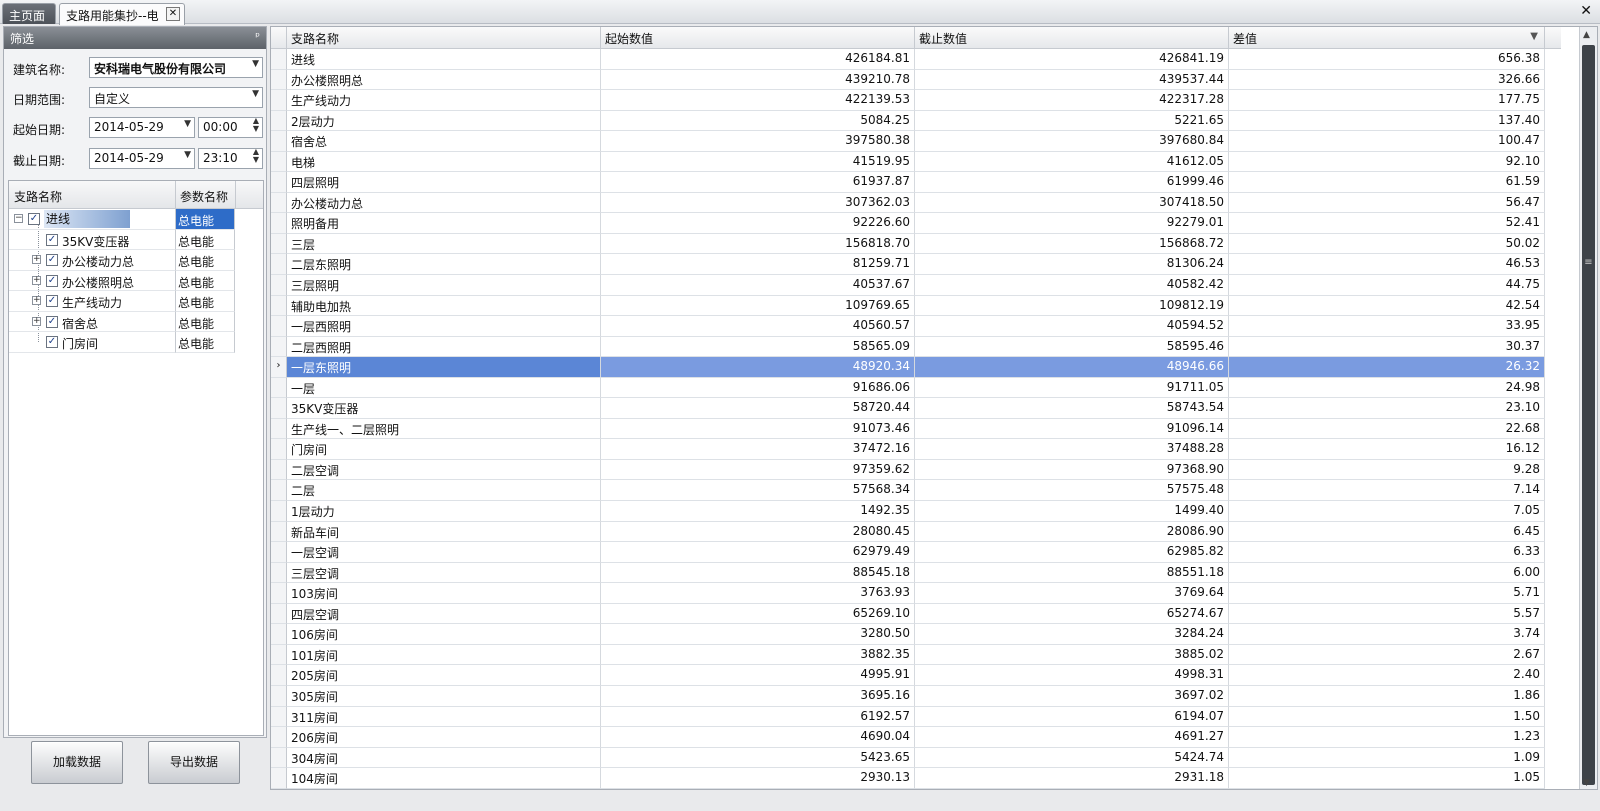  What do you see at coordinates (92, 260) in the screenshot?
I see `tree-node-name-cell: + ✓ 办公楼动力总` at bounding box center [92, 260].